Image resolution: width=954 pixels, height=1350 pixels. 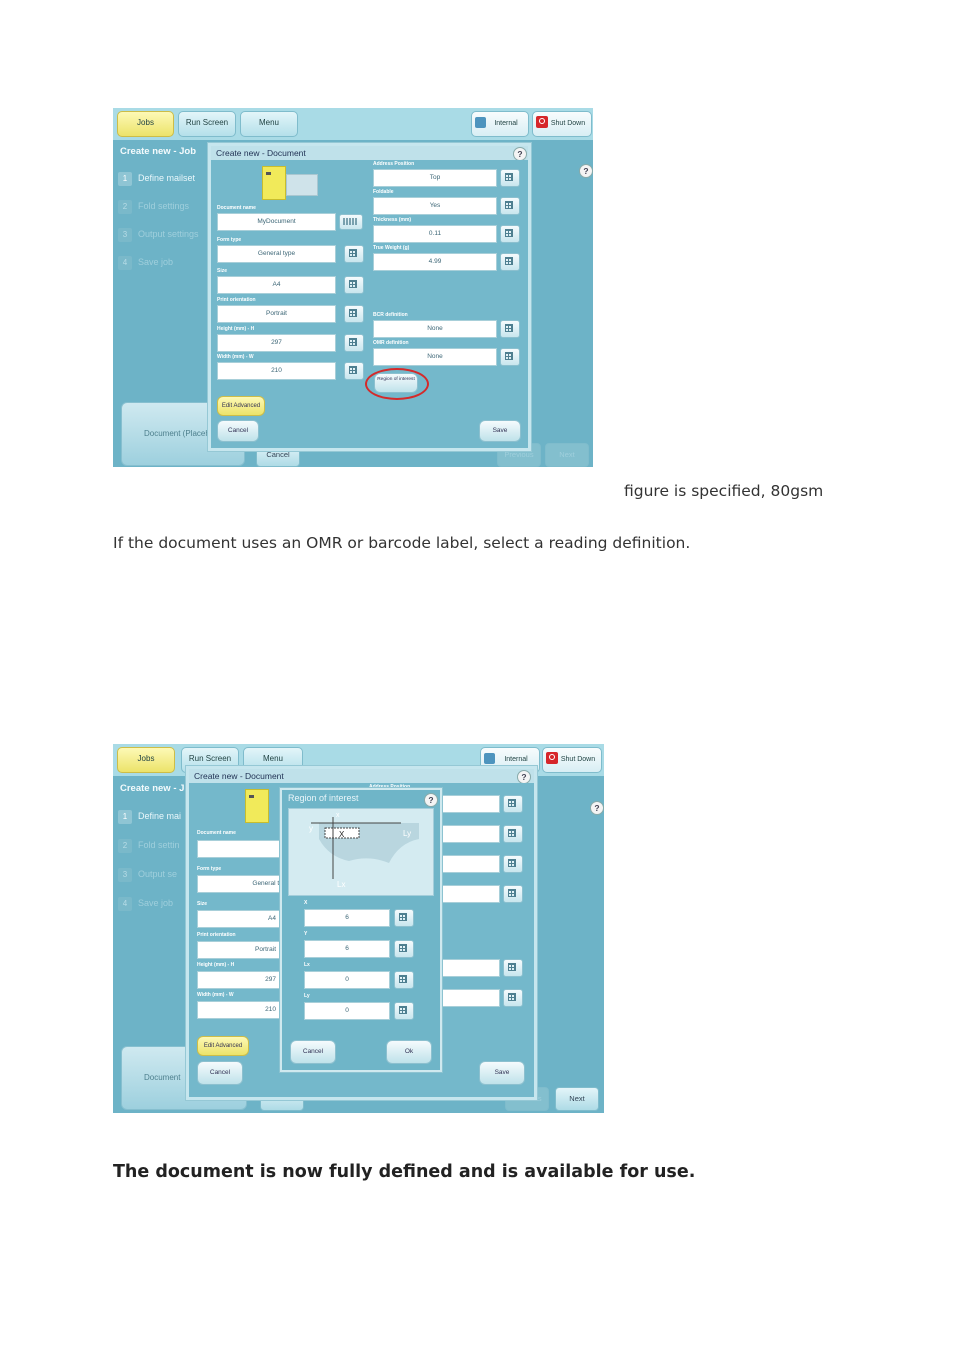 I want to click on step-output-settings: 3 Output settings, so click(x=158, y=235).